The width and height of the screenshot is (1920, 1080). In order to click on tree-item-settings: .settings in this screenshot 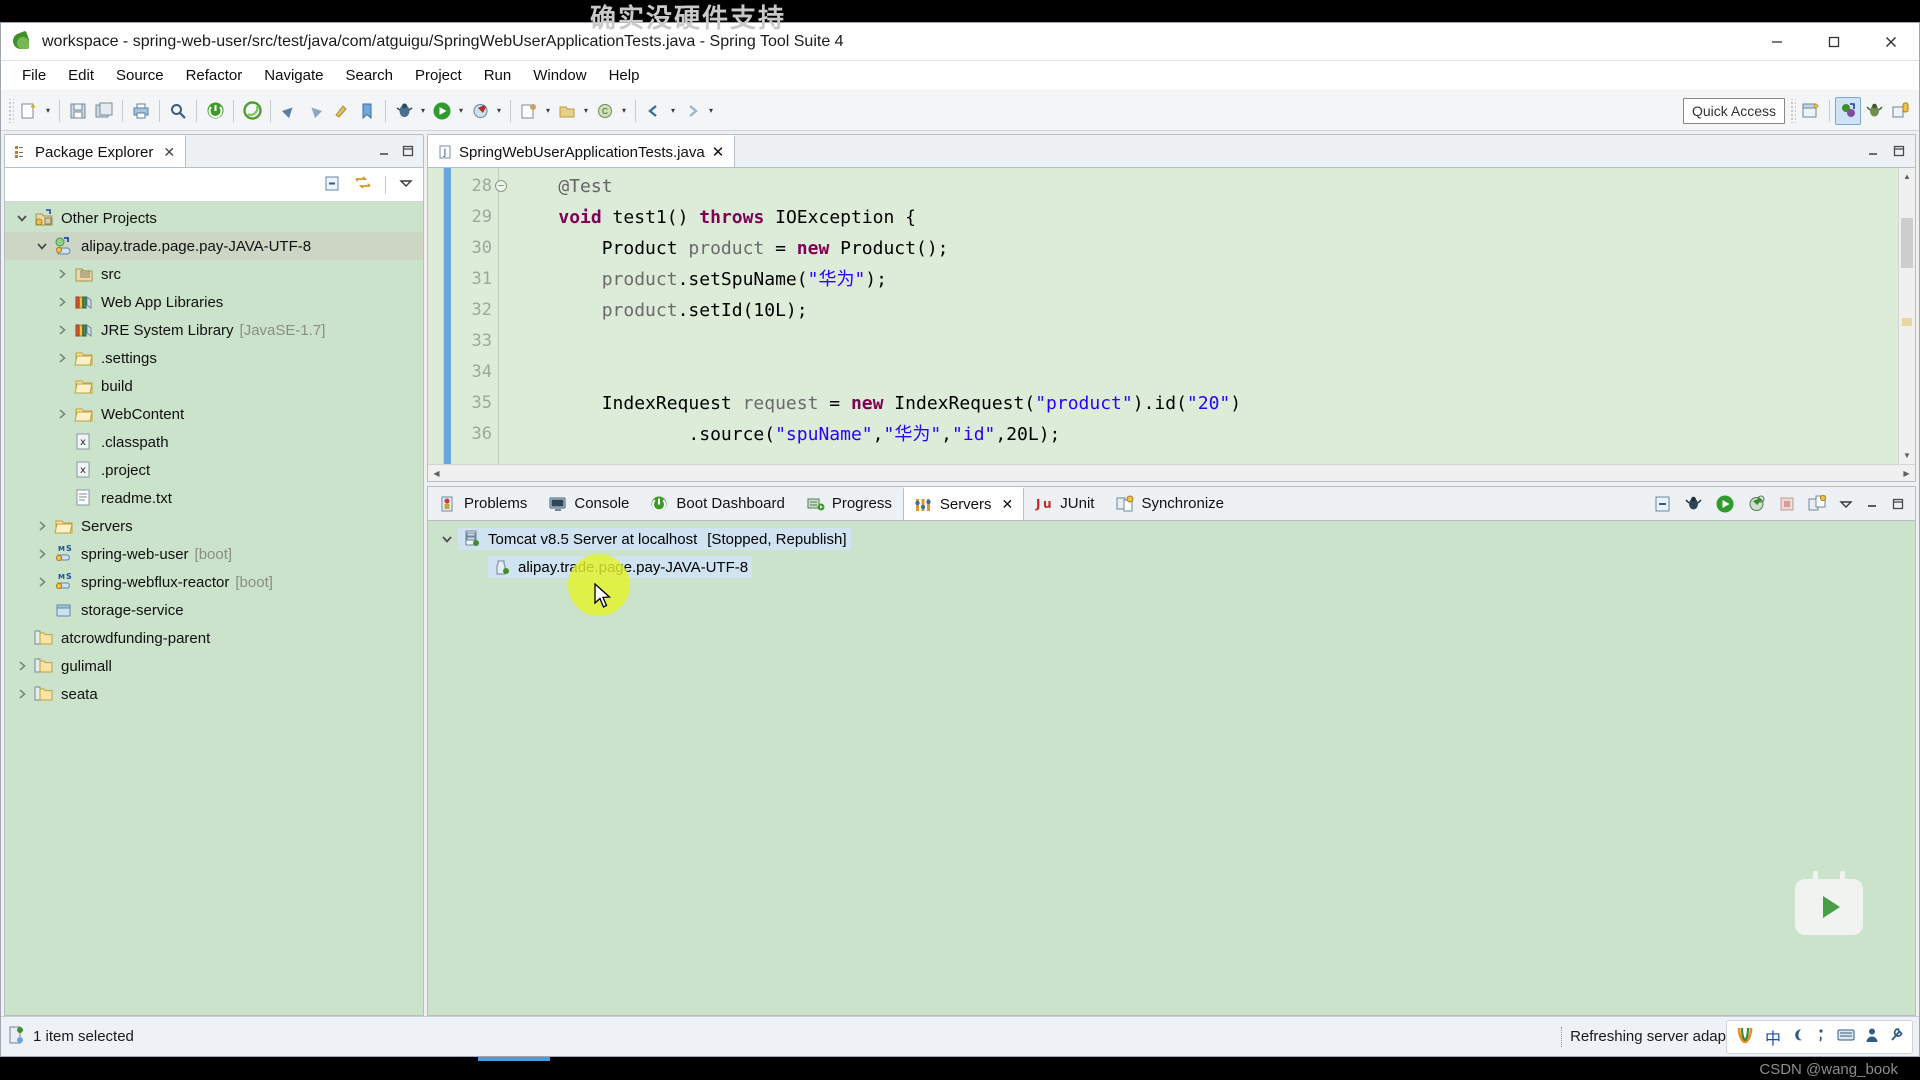, I will do `click(214, 358)`.